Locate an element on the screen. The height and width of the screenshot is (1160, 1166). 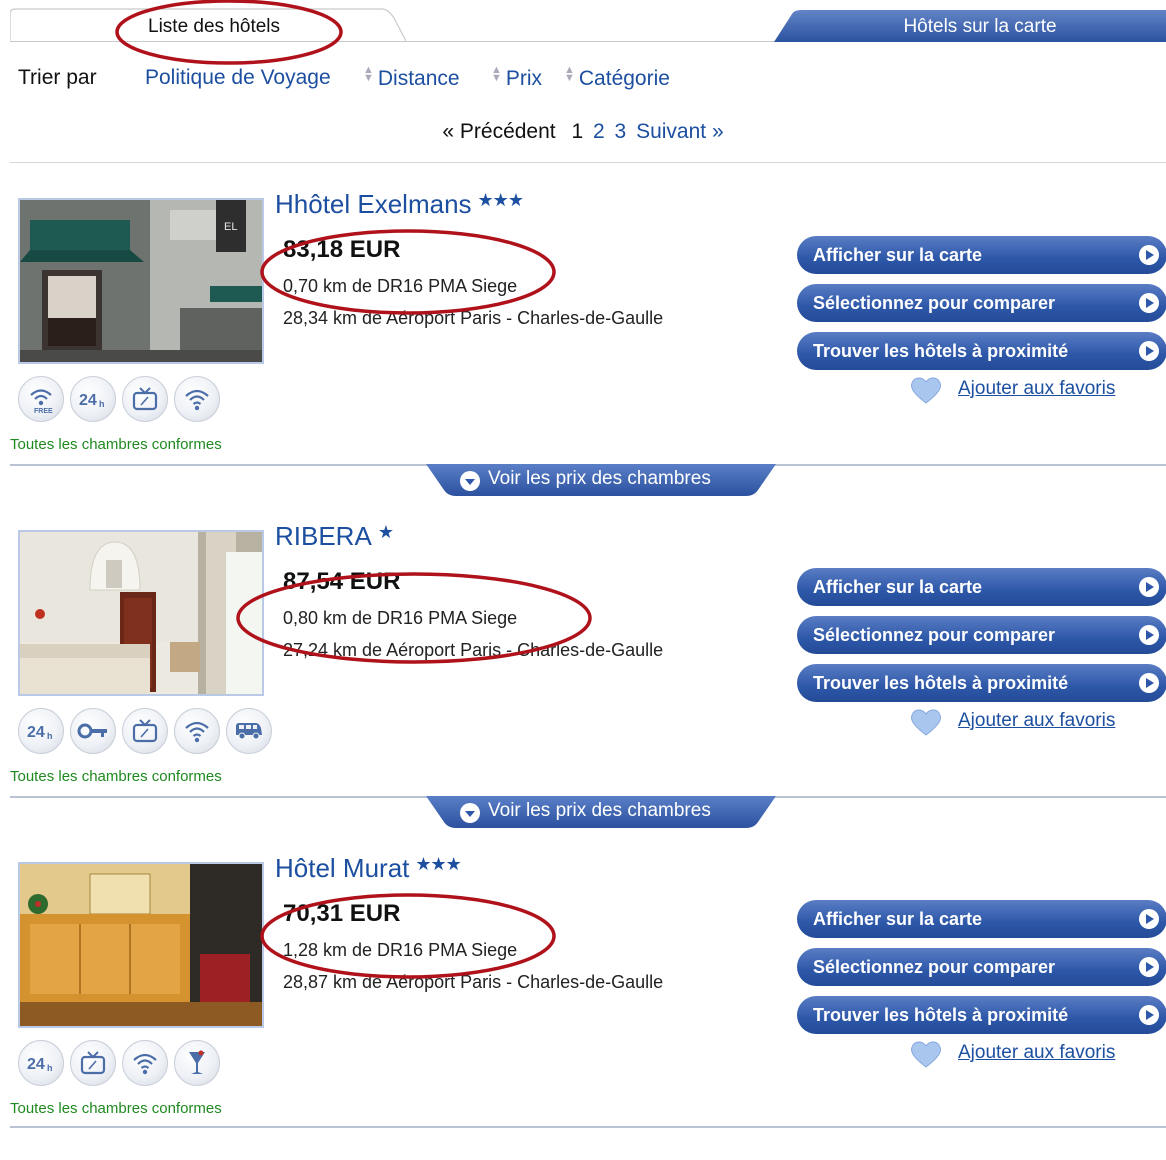
svg-text: FREE is located at coordinates (43, 411).